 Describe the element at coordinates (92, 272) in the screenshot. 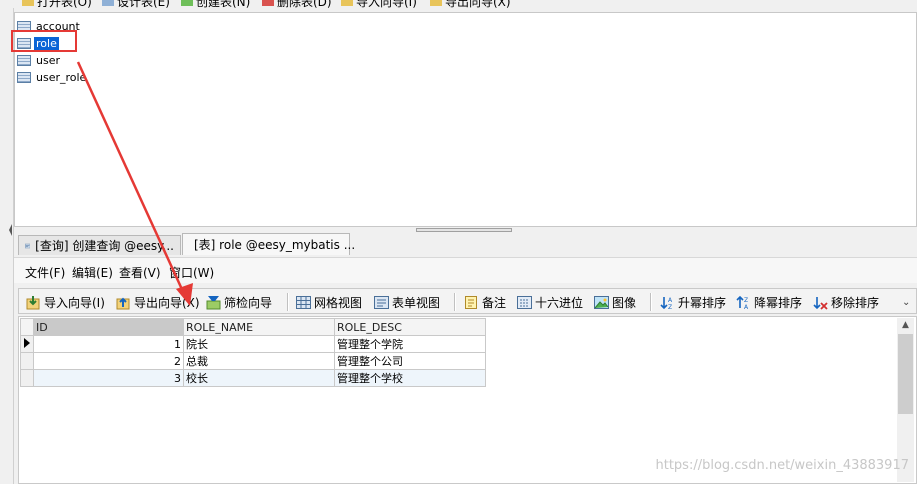

I see `menu-edit: 编辑(E)` at that location.